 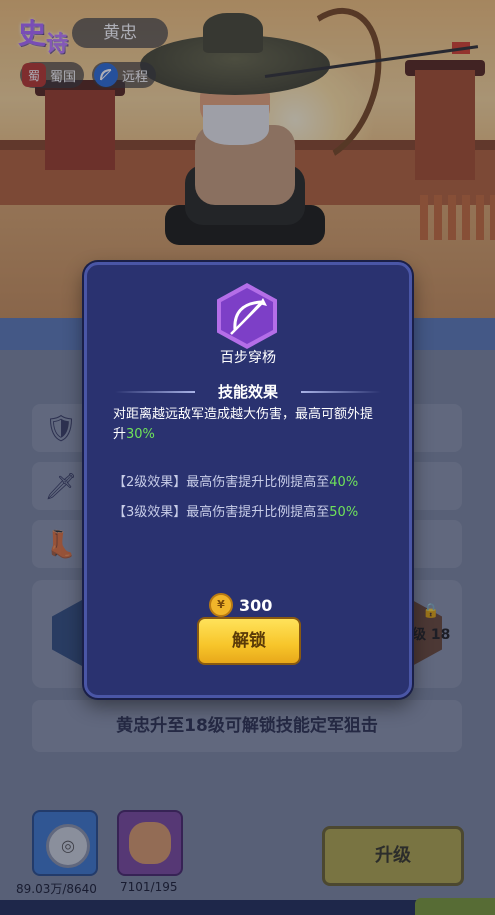 I want to click on level3-effect: 【3级效果】最高伤害提升比例提高至50%, so click(x=253, y=510).